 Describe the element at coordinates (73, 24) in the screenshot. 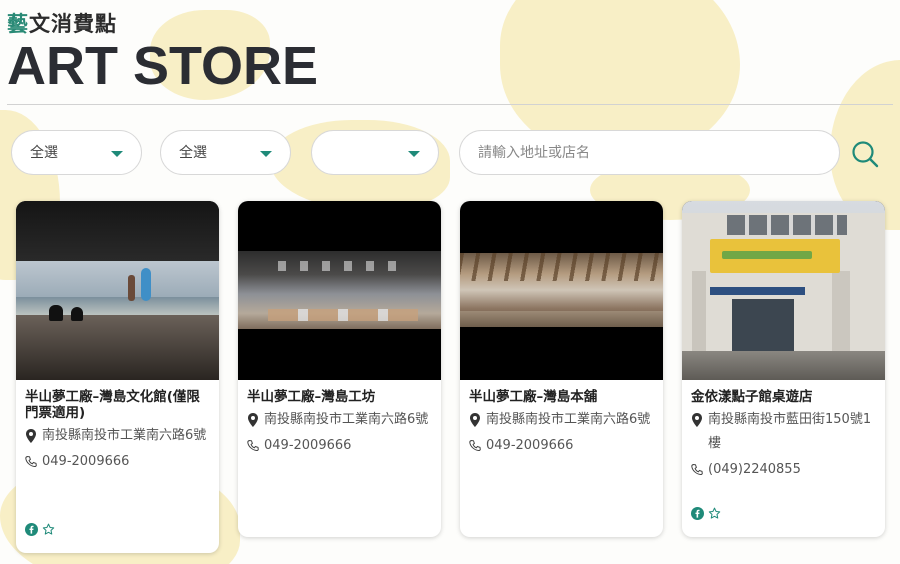

I see `subtitle-text: 文消費點` at that location.